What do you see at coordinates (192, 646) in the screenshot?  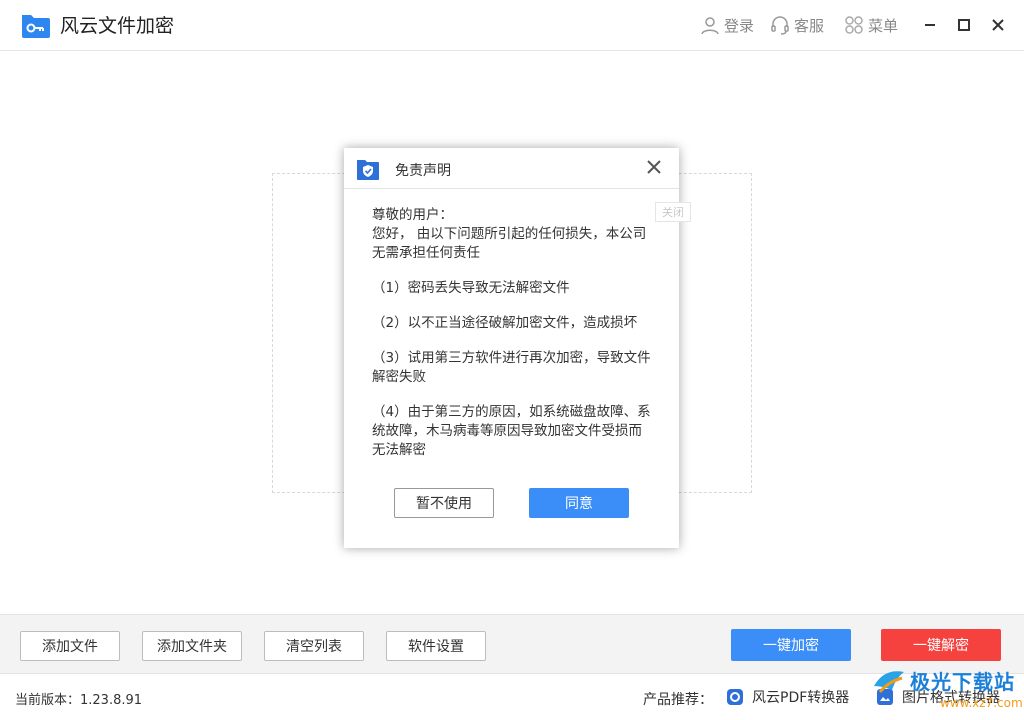 I see `add-folder-button: 添加文件夹` at bounding box center [192, 646].